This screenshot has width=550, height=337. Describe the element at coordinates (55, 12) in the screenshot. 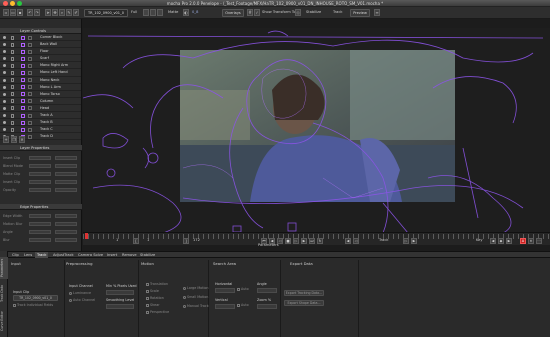

I see `pan-tool-icon: ✥` at that location.